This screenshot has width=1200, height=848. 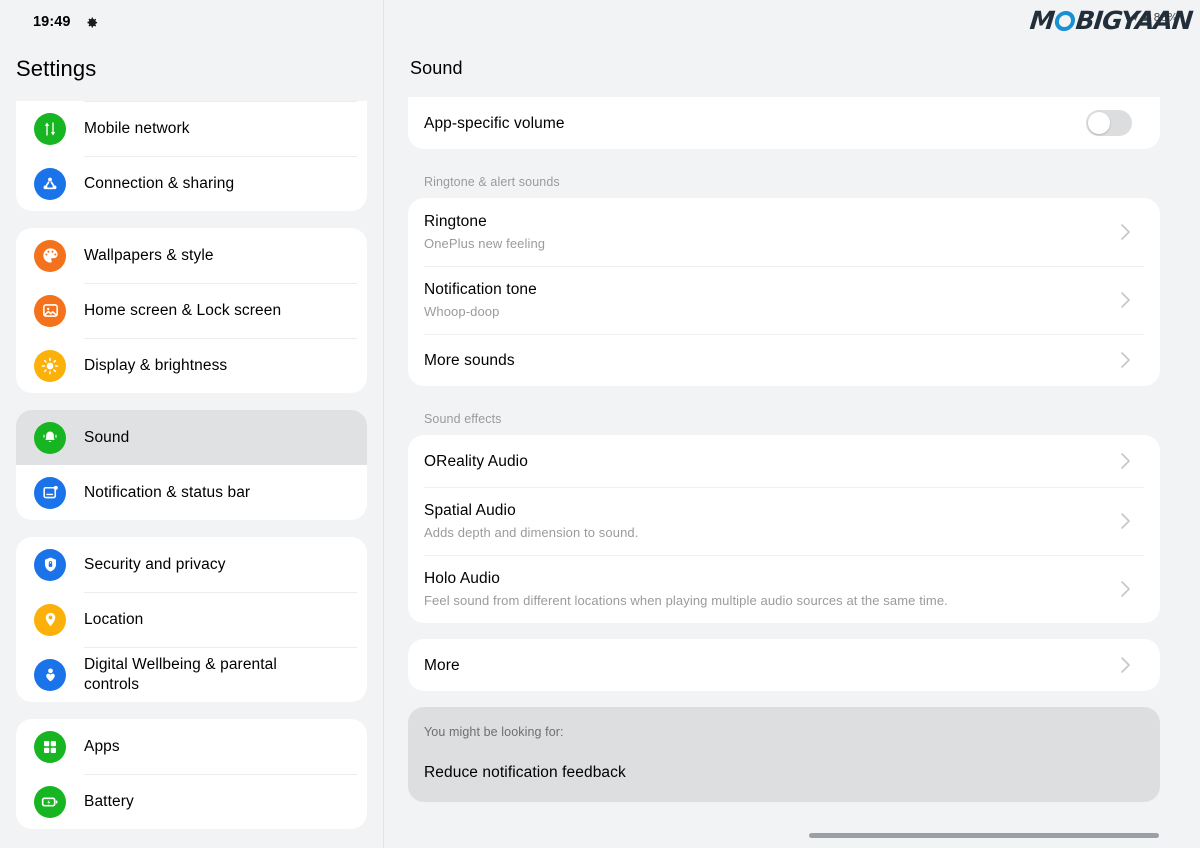 What do you see at coordinates (191, 437) in the screenshot?
I see `sidebar-item-sound: Sound` at bounding box center [191, 437].